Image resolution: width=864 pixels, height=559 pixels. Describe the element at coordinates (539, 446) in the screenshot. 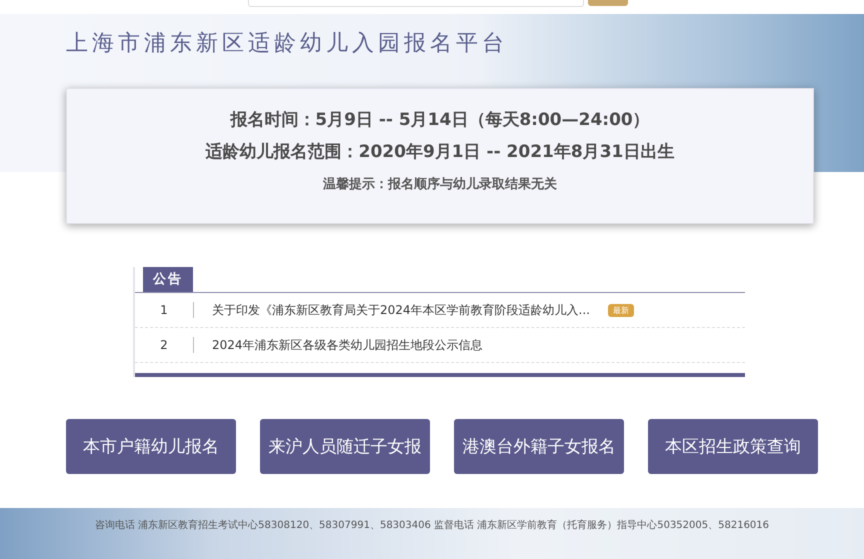

I see `registration-button: 港澳台外籍子女报名` at that location.